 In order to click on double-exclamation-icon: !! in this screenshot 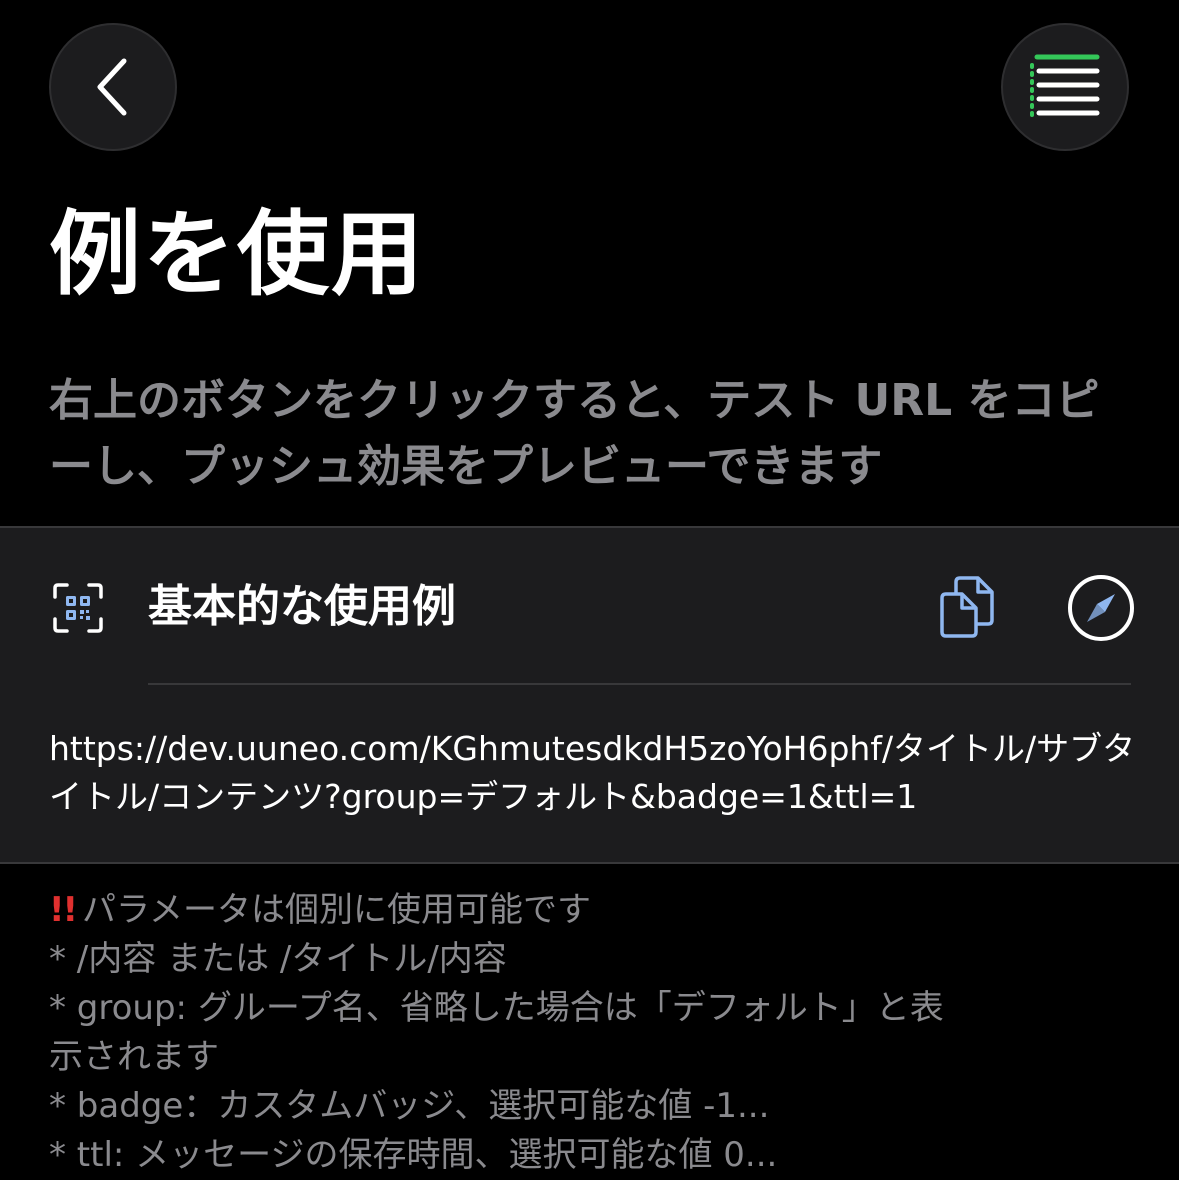, I will do `click(63, 910)`.